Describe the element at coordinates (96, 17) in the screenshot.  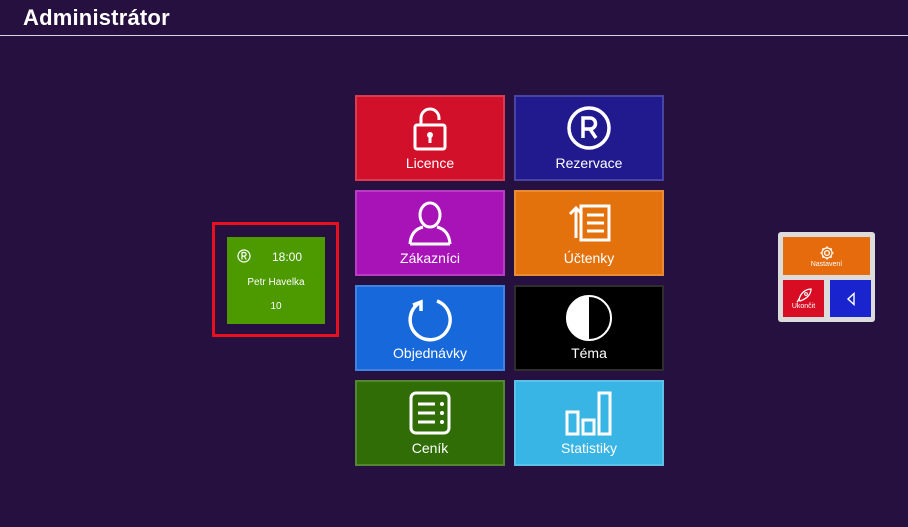
I see `page-title: Administrátor` at that location.